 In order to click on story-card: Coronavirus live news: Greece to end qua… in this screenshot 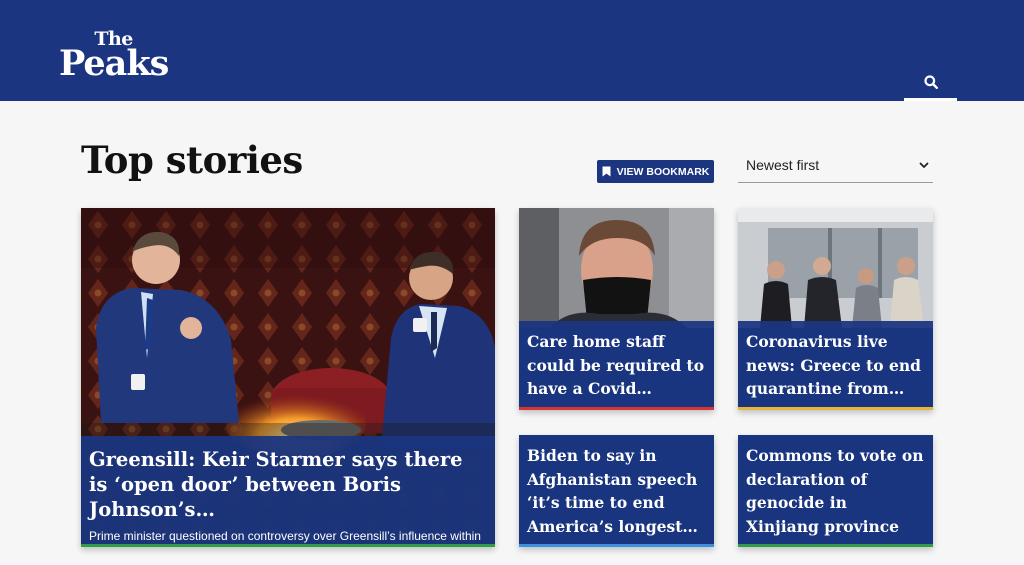, I will do `click(835, 309)`.